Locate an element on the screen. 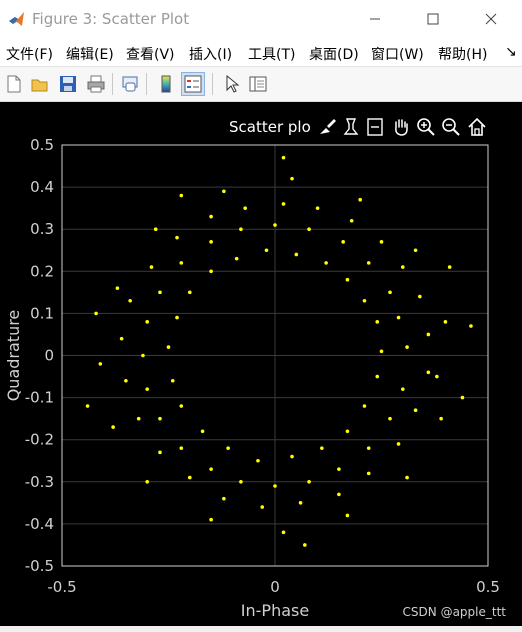 Image resolution: width=522 pixels, height=632 pixels. new-figure-button is located at coordinates (14, 84).